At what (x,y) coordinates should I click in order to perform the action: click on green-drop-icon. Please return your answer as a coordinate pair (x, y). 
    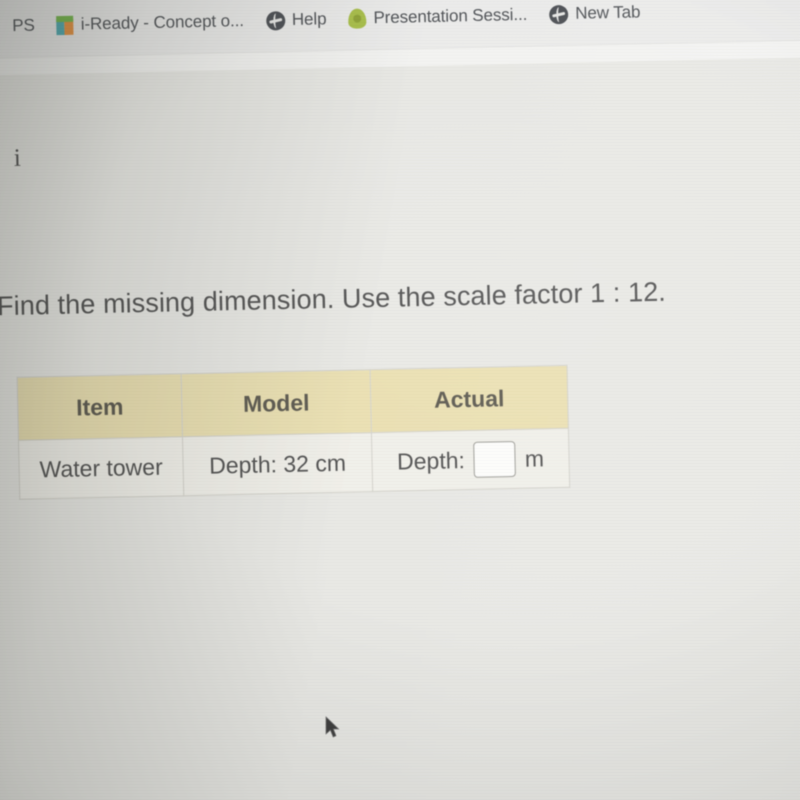
    Looking at the image, I should click on (357, 18).